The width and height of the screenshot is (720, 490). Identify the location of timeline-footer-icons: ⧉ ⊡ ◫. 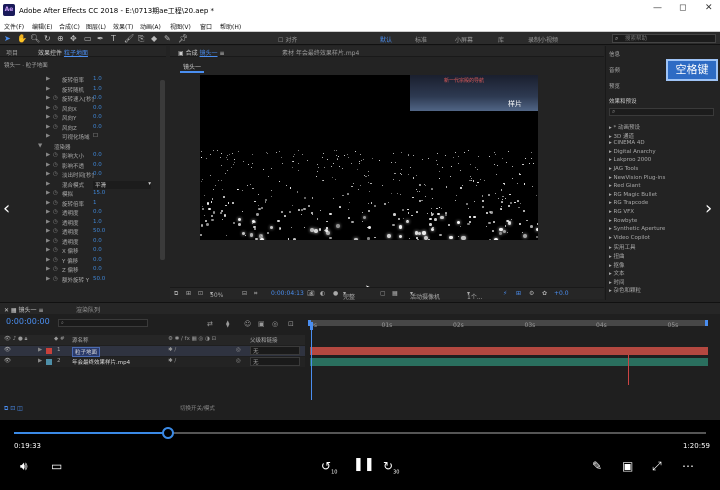
(13, 409).